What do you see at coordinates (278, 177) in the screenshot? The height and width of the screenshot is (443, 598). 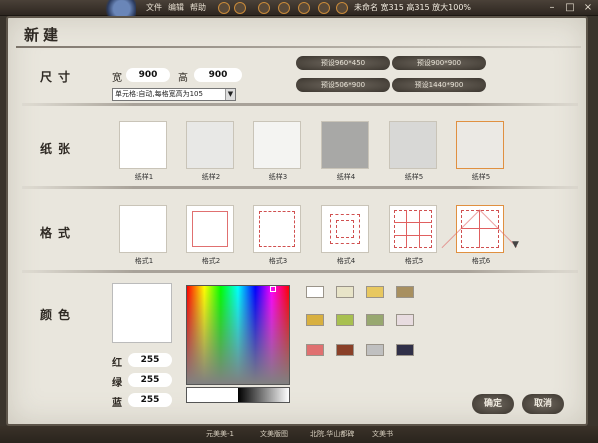 I see `paper-label: 纸样3` at bounding box center [278, 177].